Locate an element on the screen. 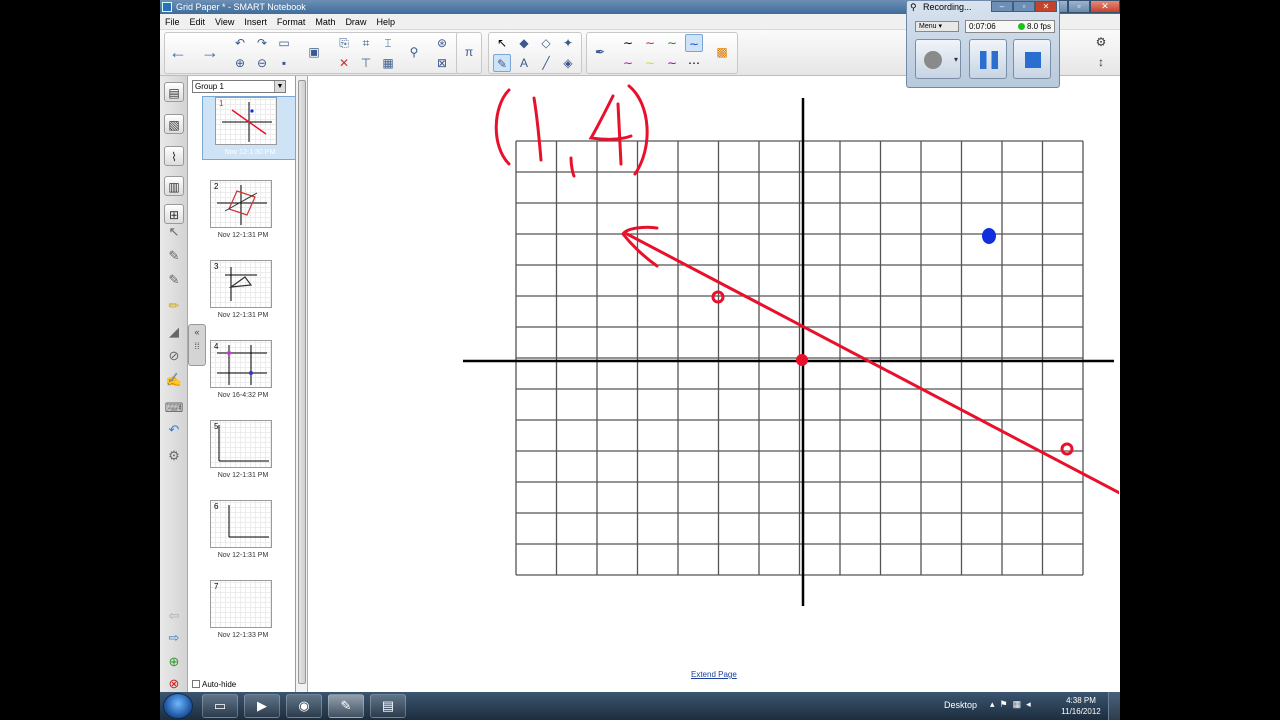  select-arrow-icon: ↖ is located at coordinates (502, 43).